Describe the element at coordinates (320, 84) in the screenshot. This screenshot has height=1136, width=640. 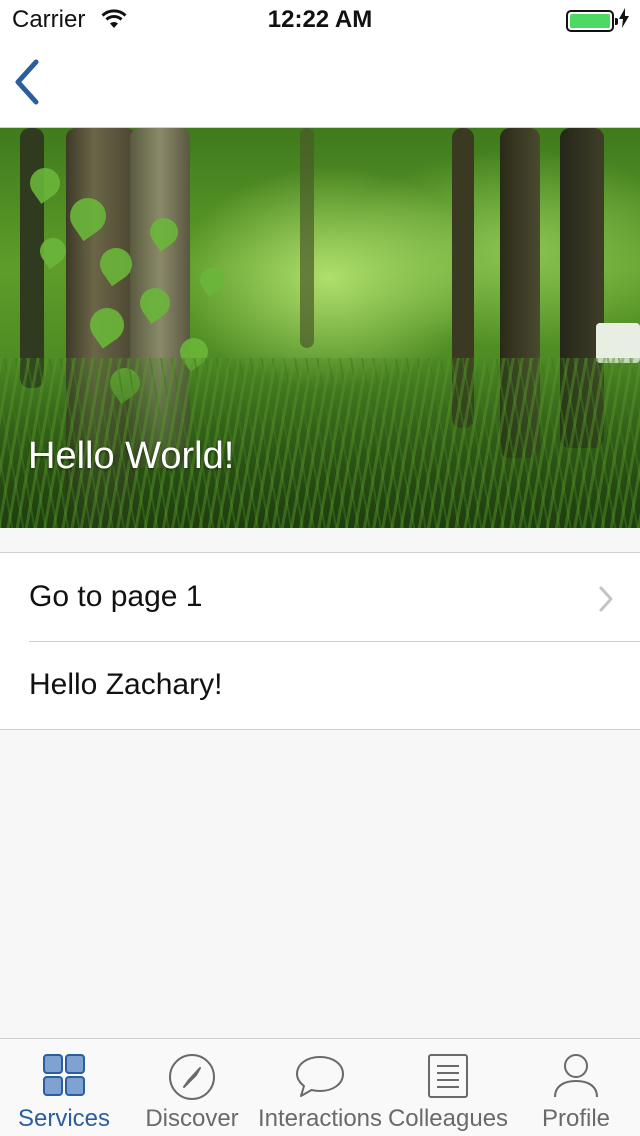
I see `navigation-bar` at that location.